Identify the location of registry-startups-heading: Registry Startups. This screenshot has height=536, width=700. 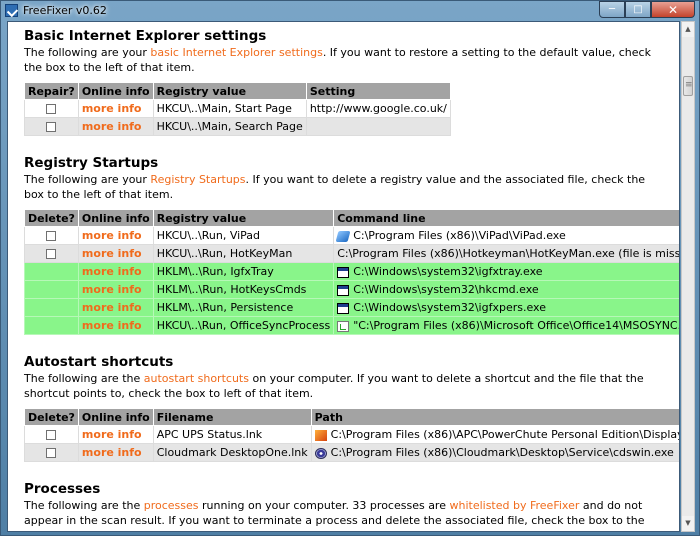
(91, 163).